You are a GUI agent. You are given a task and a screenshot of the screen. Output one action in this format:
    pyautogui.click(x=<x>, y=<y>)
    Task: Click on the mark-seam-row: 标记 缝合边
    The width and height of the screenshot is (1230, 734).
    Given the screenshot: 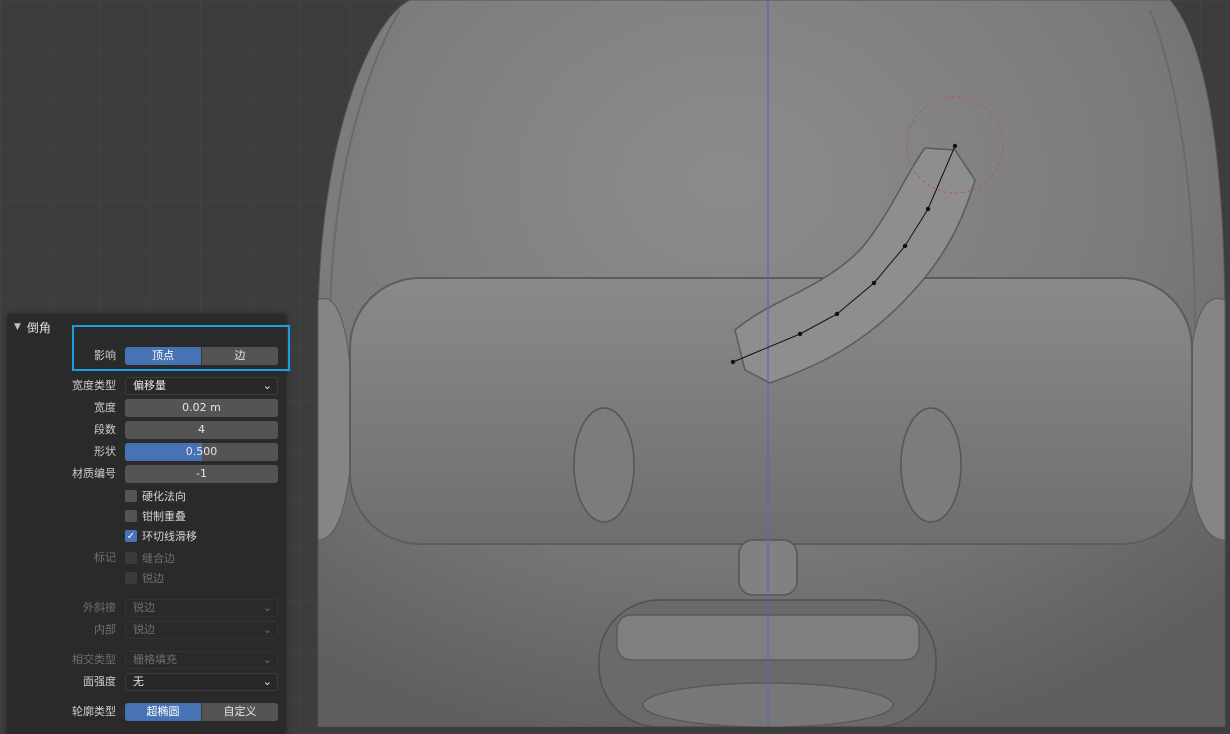 What is the action you would take?
    pyautogui.click(x=146, y=558)
    